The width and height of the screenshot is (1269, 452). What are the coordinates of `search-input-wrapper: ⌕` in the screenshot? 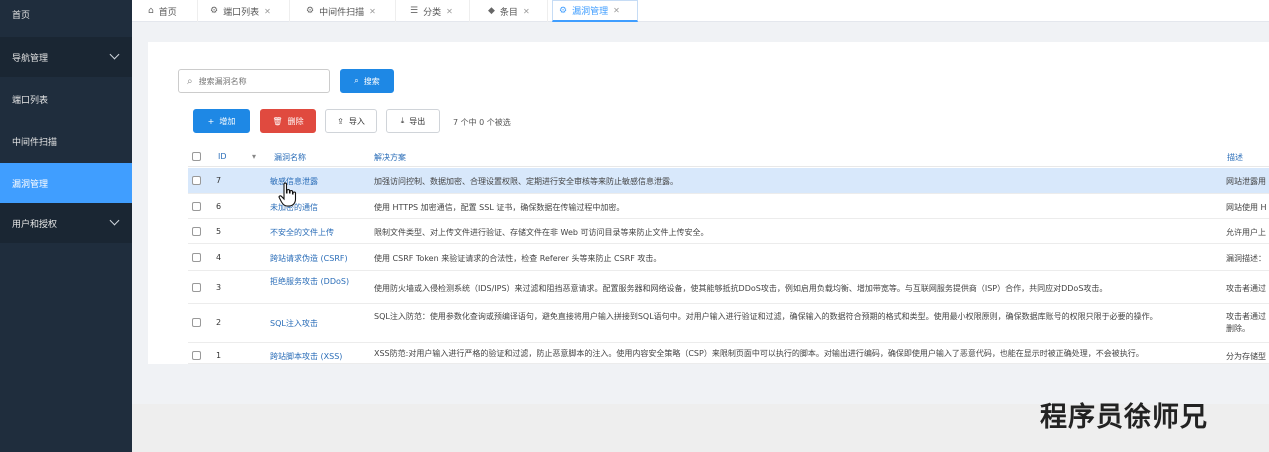 It's located at (254, 81).